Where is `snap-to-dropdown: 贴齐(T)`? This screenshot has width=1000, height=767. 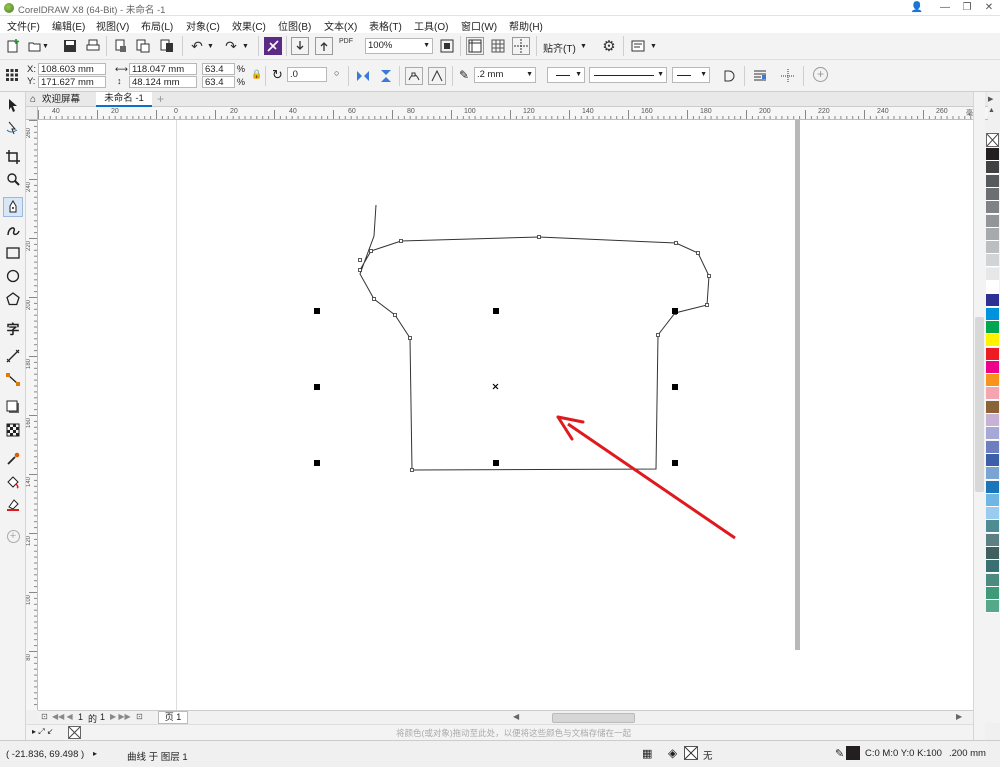 snap-to-dropdown: 贴齐(T) is located at coordinates (559, 47).